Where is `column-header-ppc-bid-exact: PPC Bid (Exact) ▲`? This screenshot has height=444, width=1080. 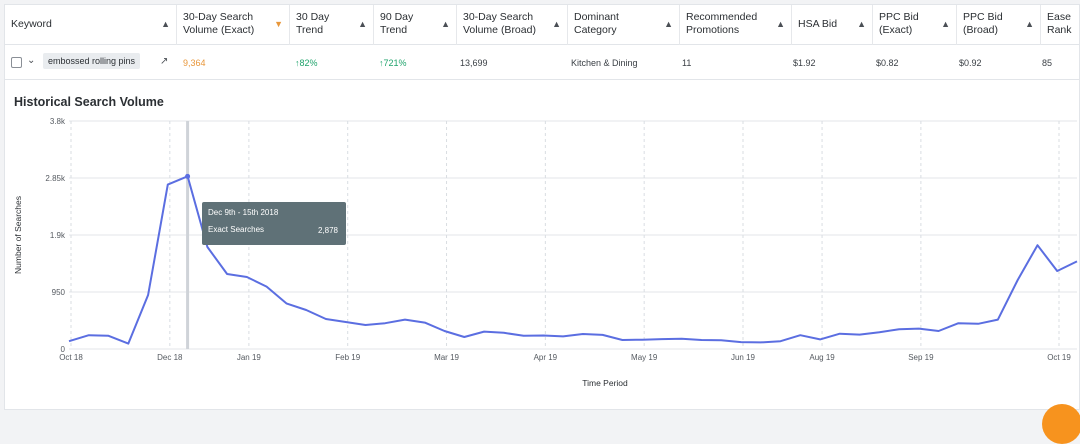 column-header-ppc-bid-exact: PPC Bid (Exact) ▲ is located at coordinates (915, 25).